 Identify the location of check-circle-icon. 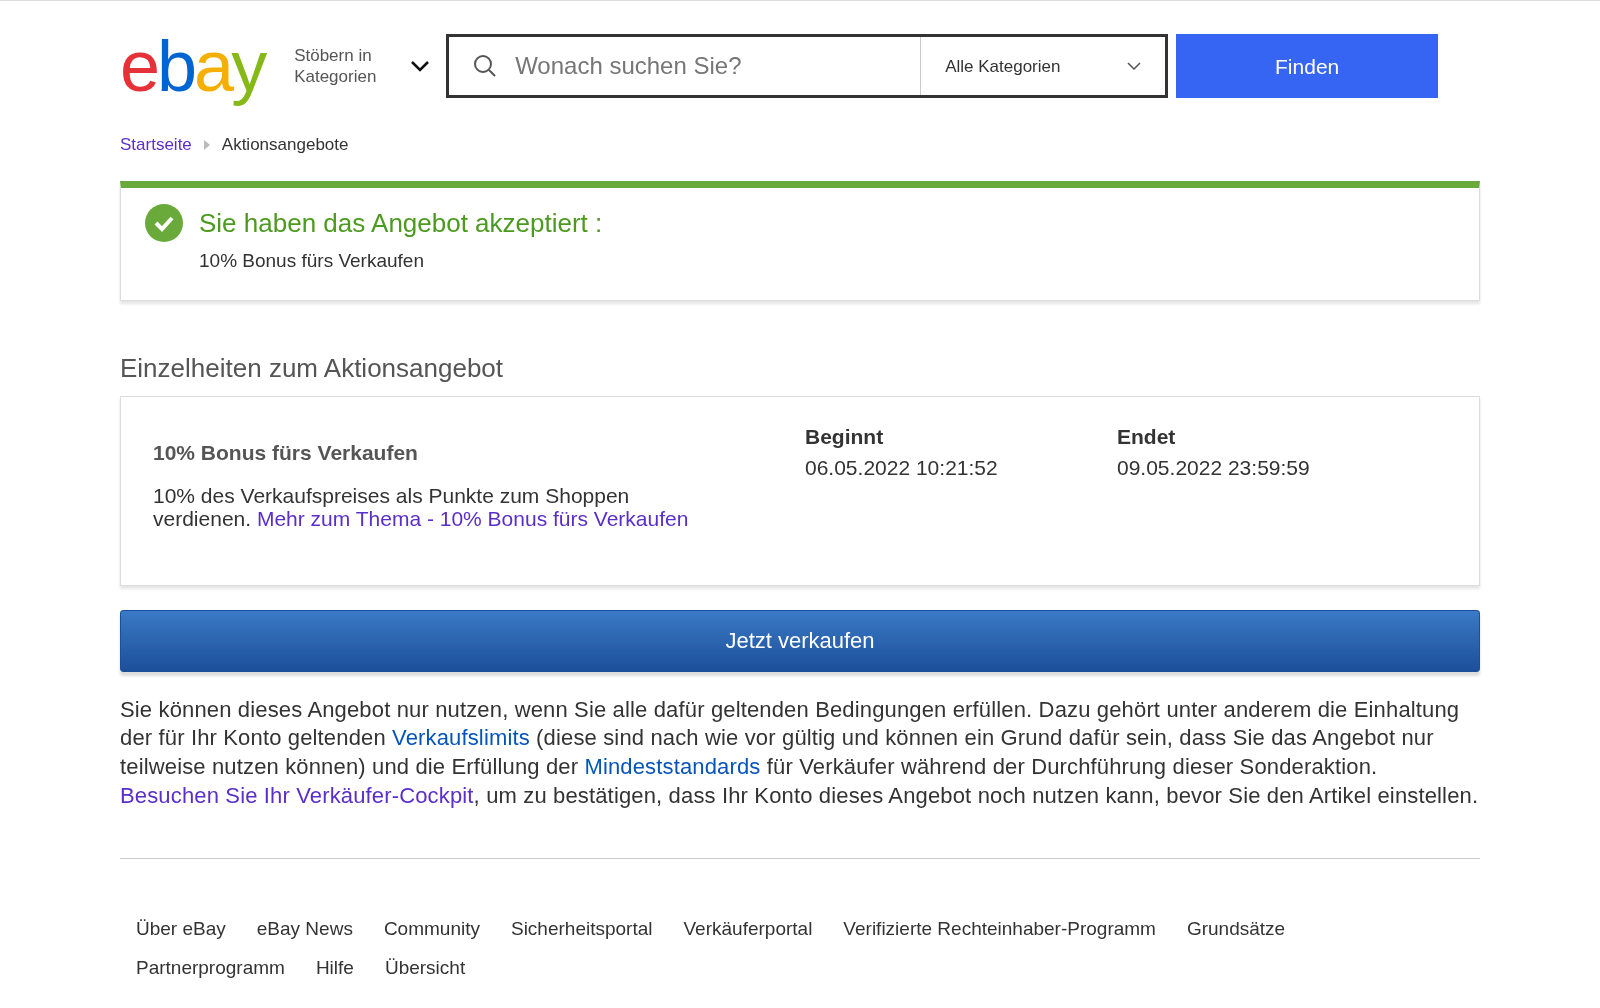
(164, 223).